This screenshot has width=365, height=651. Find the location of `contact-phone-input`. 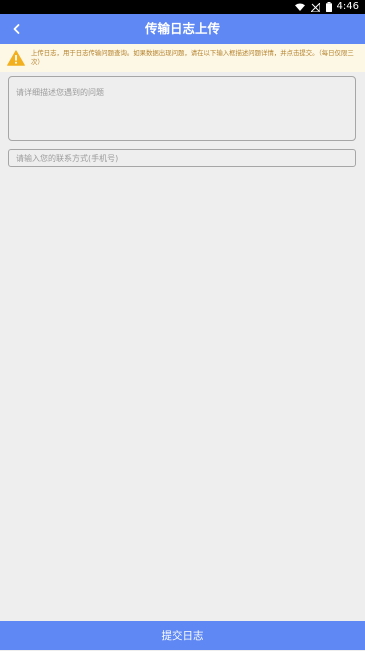

contact-phone-input is located at coordinates (182, 158).